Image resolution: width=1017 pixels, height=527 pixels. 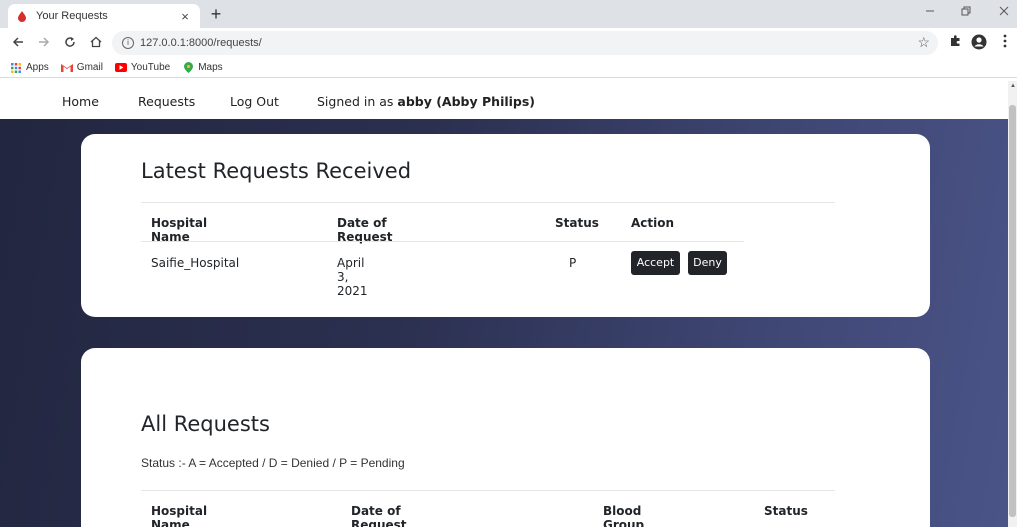 I want to click on bookmark-apps: Apps, so click(x=29, y=67).